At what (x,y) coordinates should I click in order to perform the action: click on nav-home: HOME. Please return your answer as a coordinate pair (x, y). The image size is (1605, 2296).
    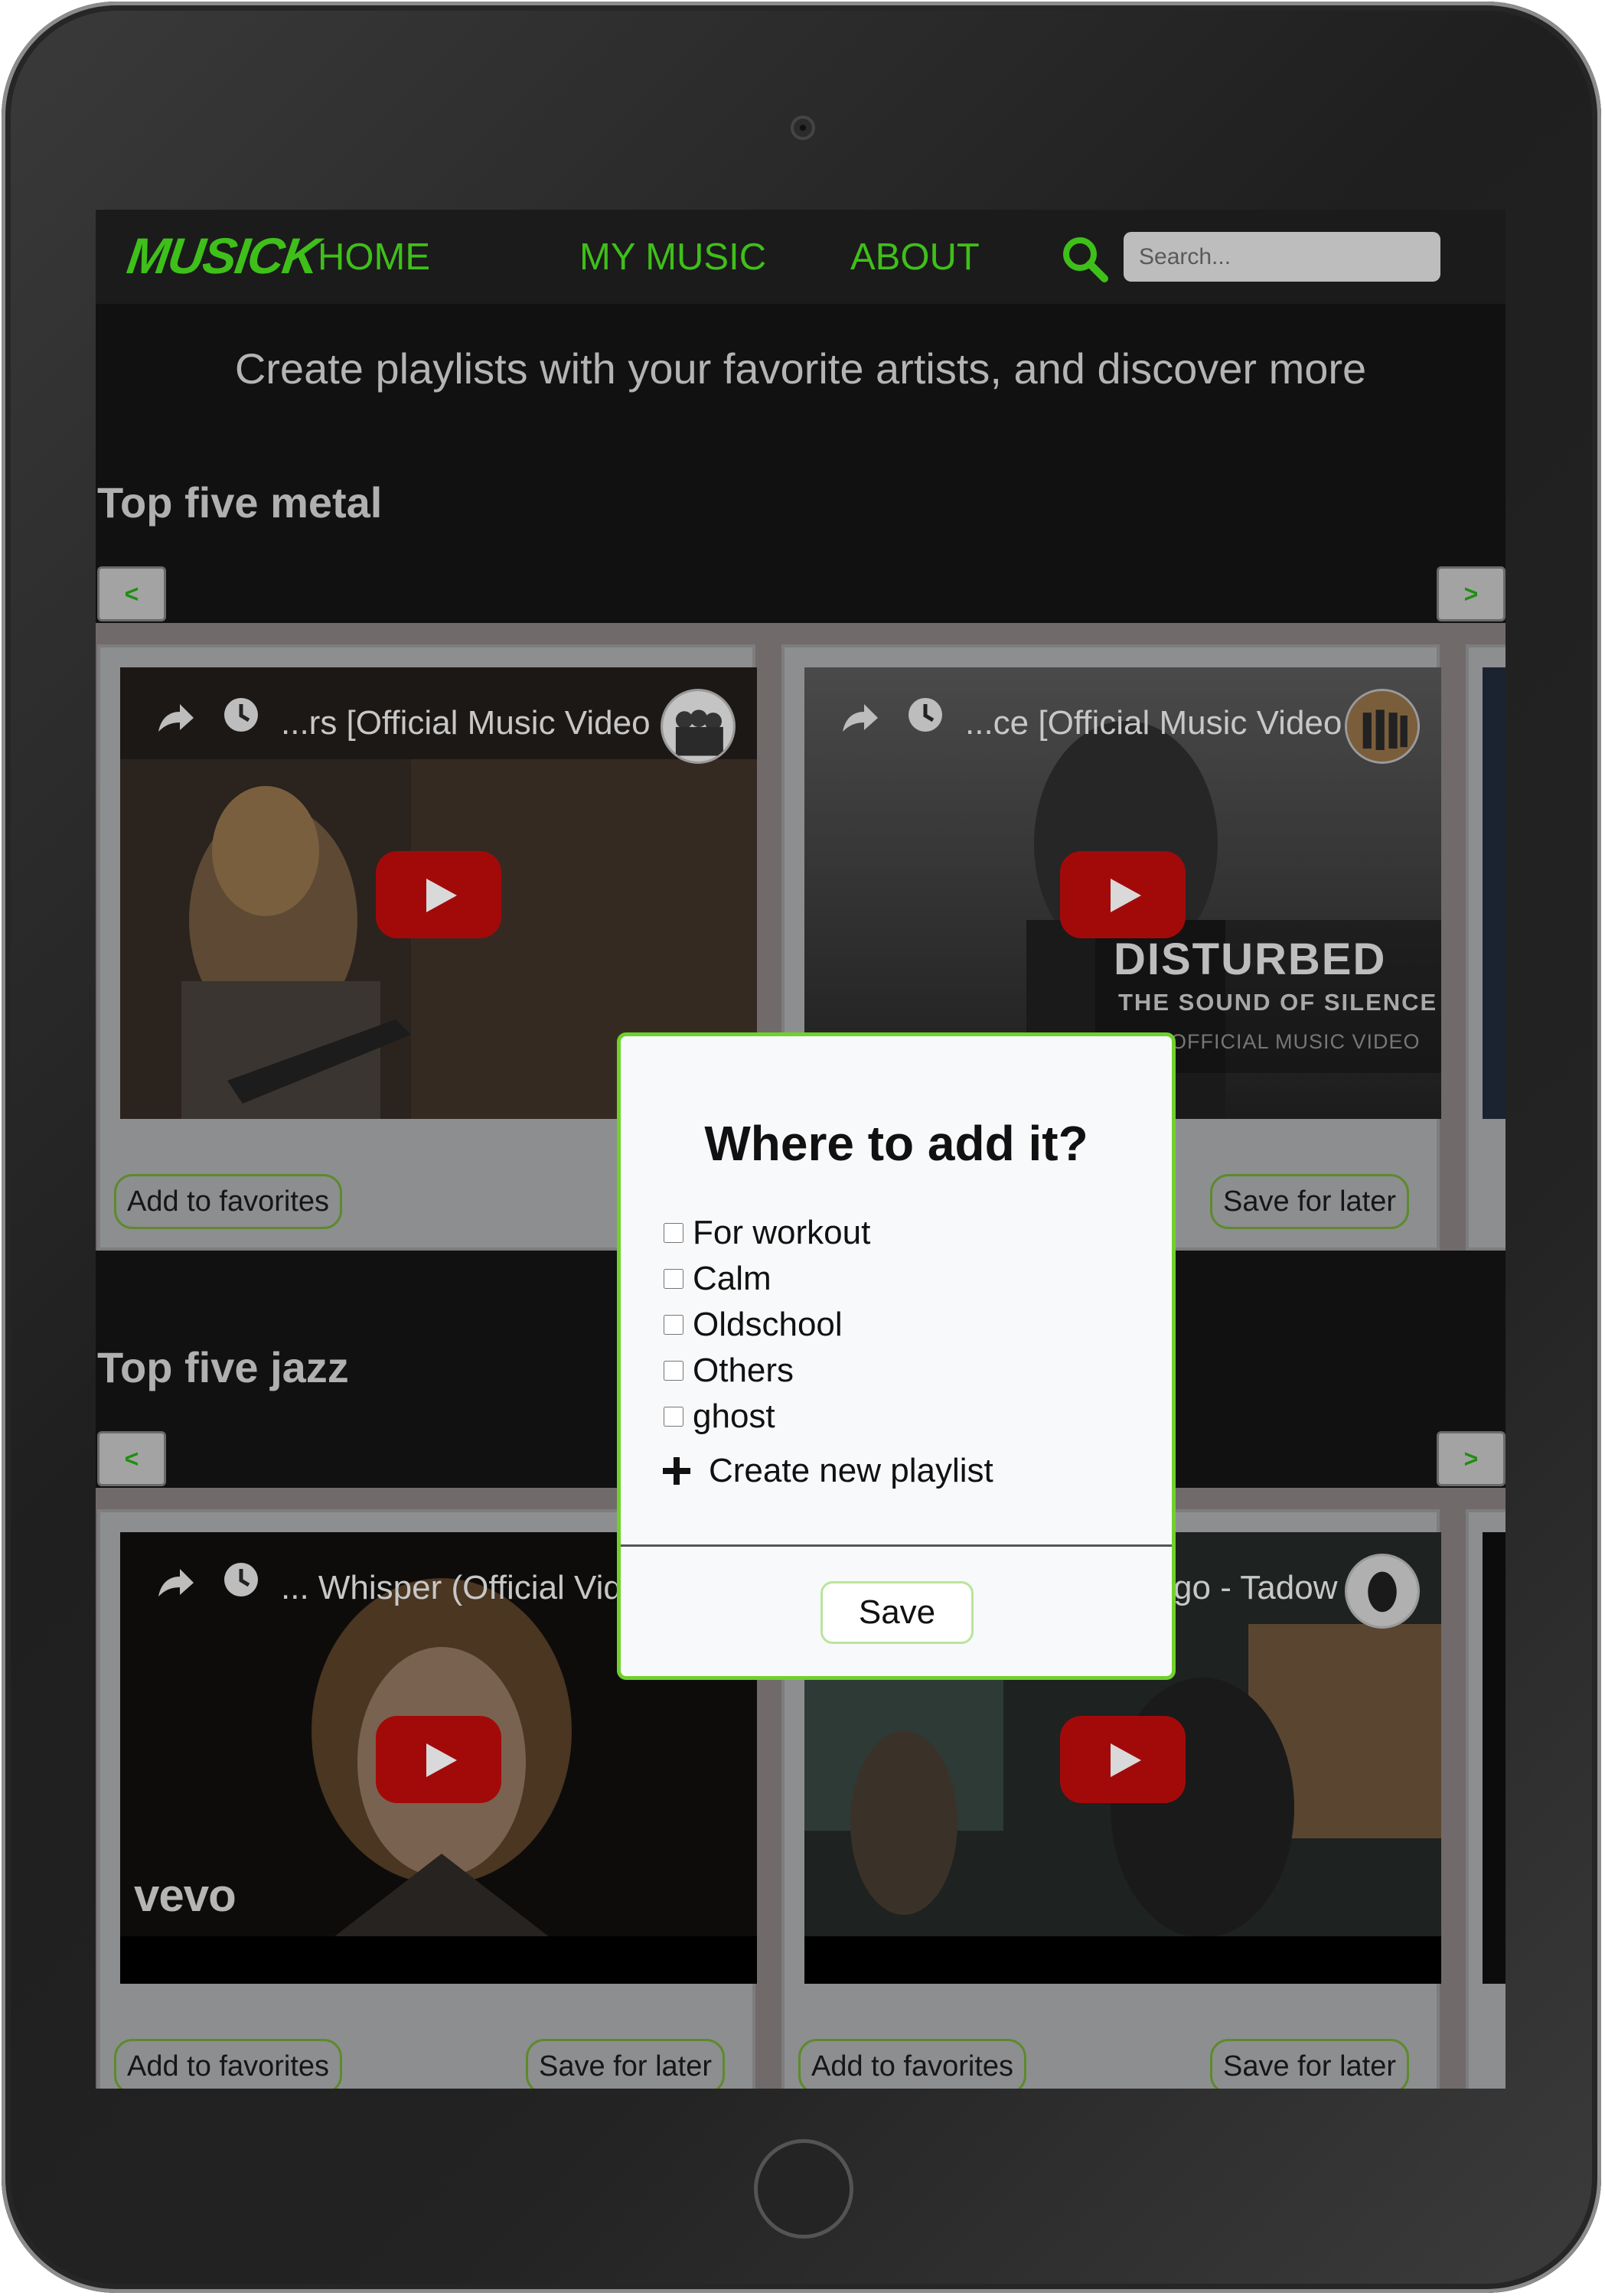
    Looking at the image, I should click on (374, 257).